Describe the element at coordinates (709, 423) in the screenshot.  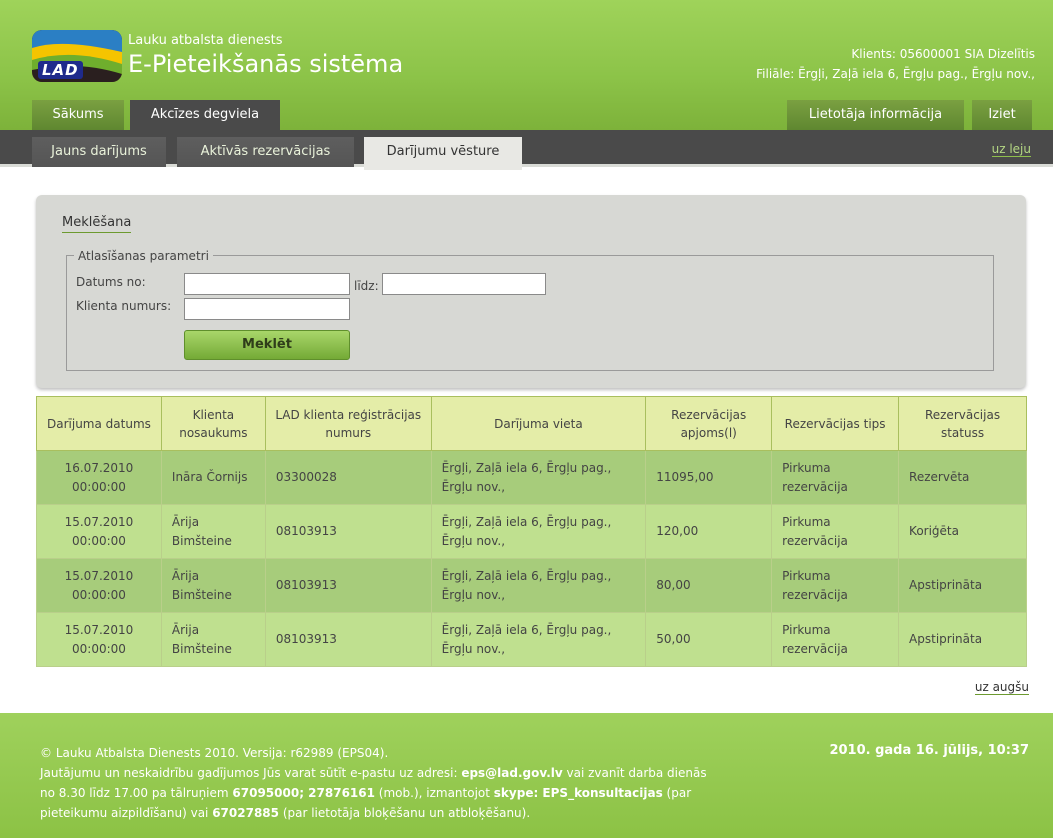
I see `column-header-volume: Rezervācijas apjoms(l)` at that location.